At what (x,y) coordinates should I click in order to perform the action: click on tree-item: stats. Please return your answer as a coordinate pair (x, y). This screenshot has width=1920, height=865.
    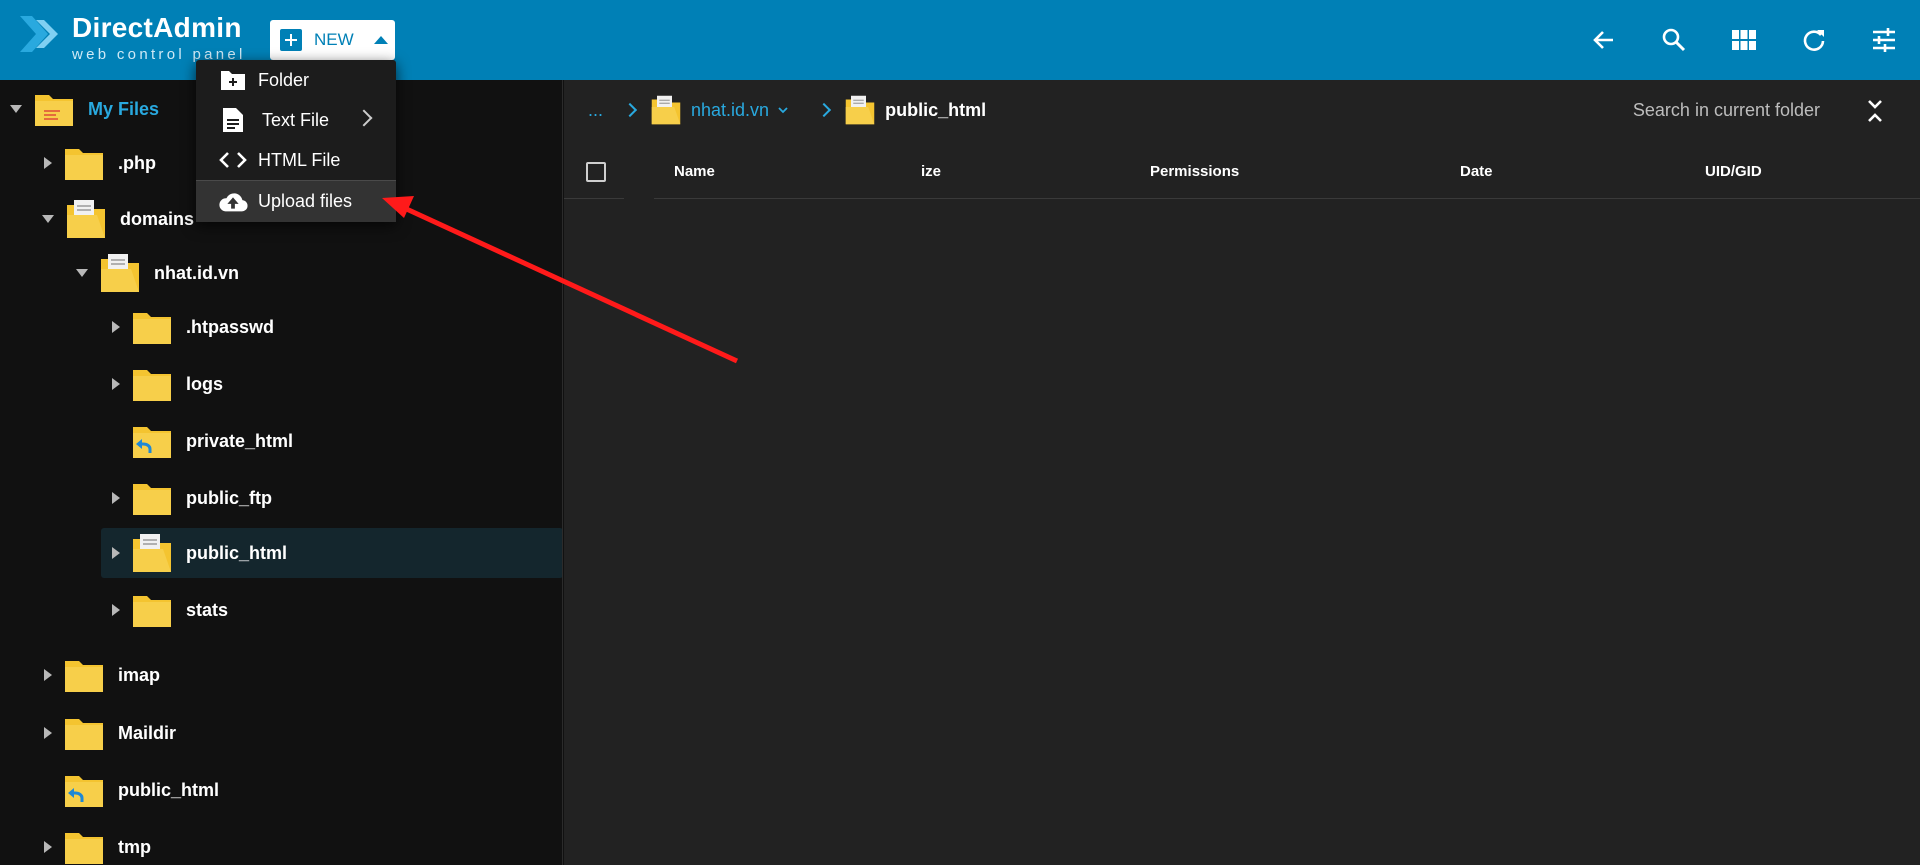
    Looking at the image, I should click on (170, 610).